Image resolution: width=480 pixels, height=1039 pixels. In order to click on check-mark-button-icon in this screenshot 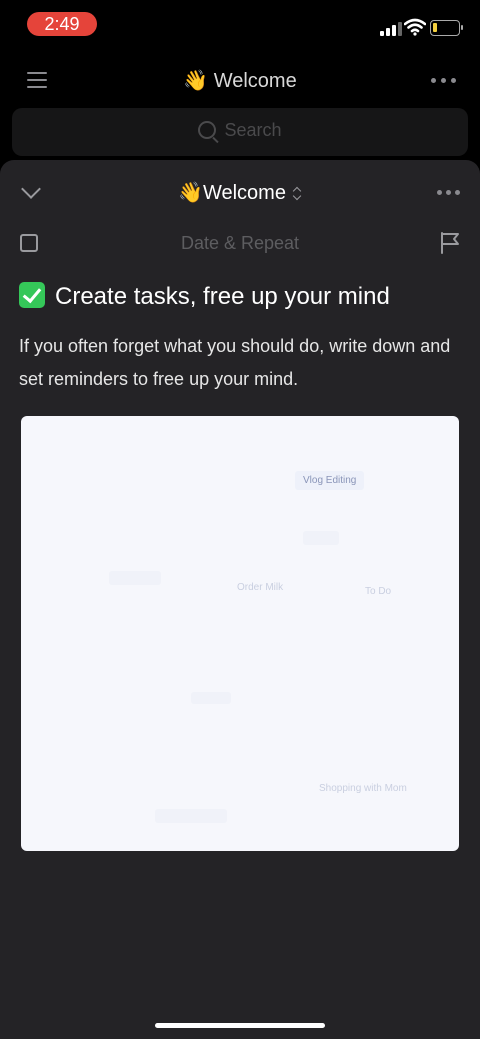, I will do `click(32, 295)`.